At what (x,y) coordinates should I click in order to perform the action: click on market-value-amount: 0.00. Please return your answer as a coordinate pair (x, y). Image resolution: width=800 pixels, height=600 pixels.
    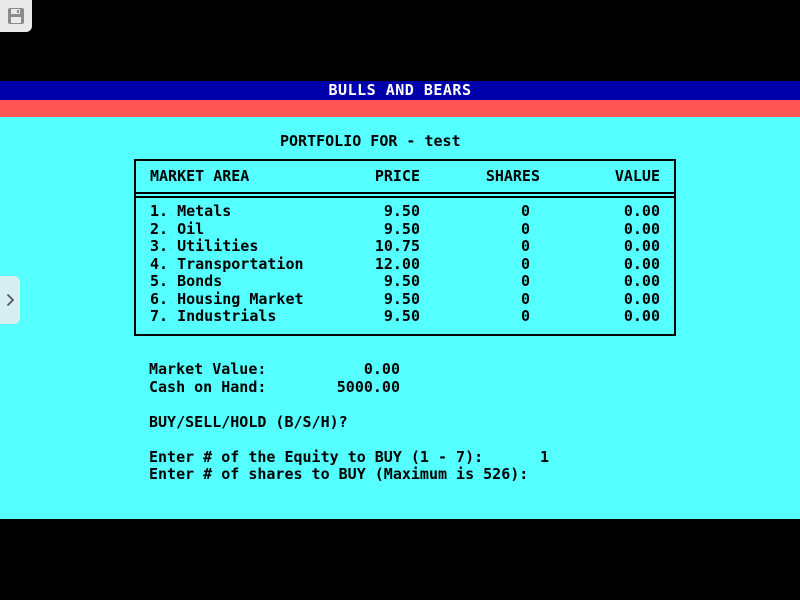
    Looking at the image, I should click on (381, 369).